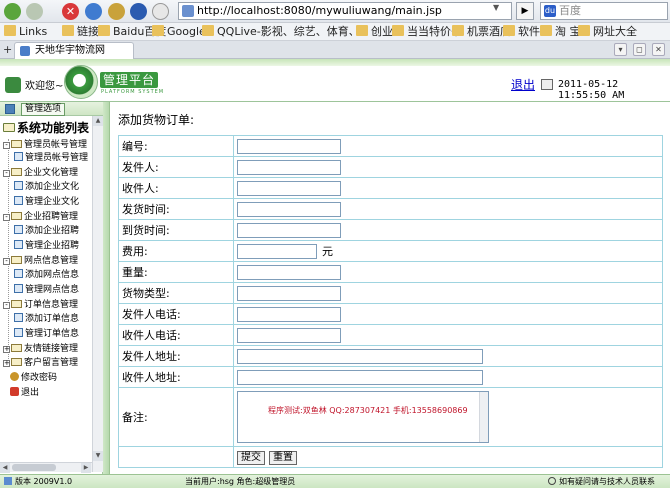  Describe the element at coordinates (8, 481) in the screenshot. I see `info-icon` at that location.